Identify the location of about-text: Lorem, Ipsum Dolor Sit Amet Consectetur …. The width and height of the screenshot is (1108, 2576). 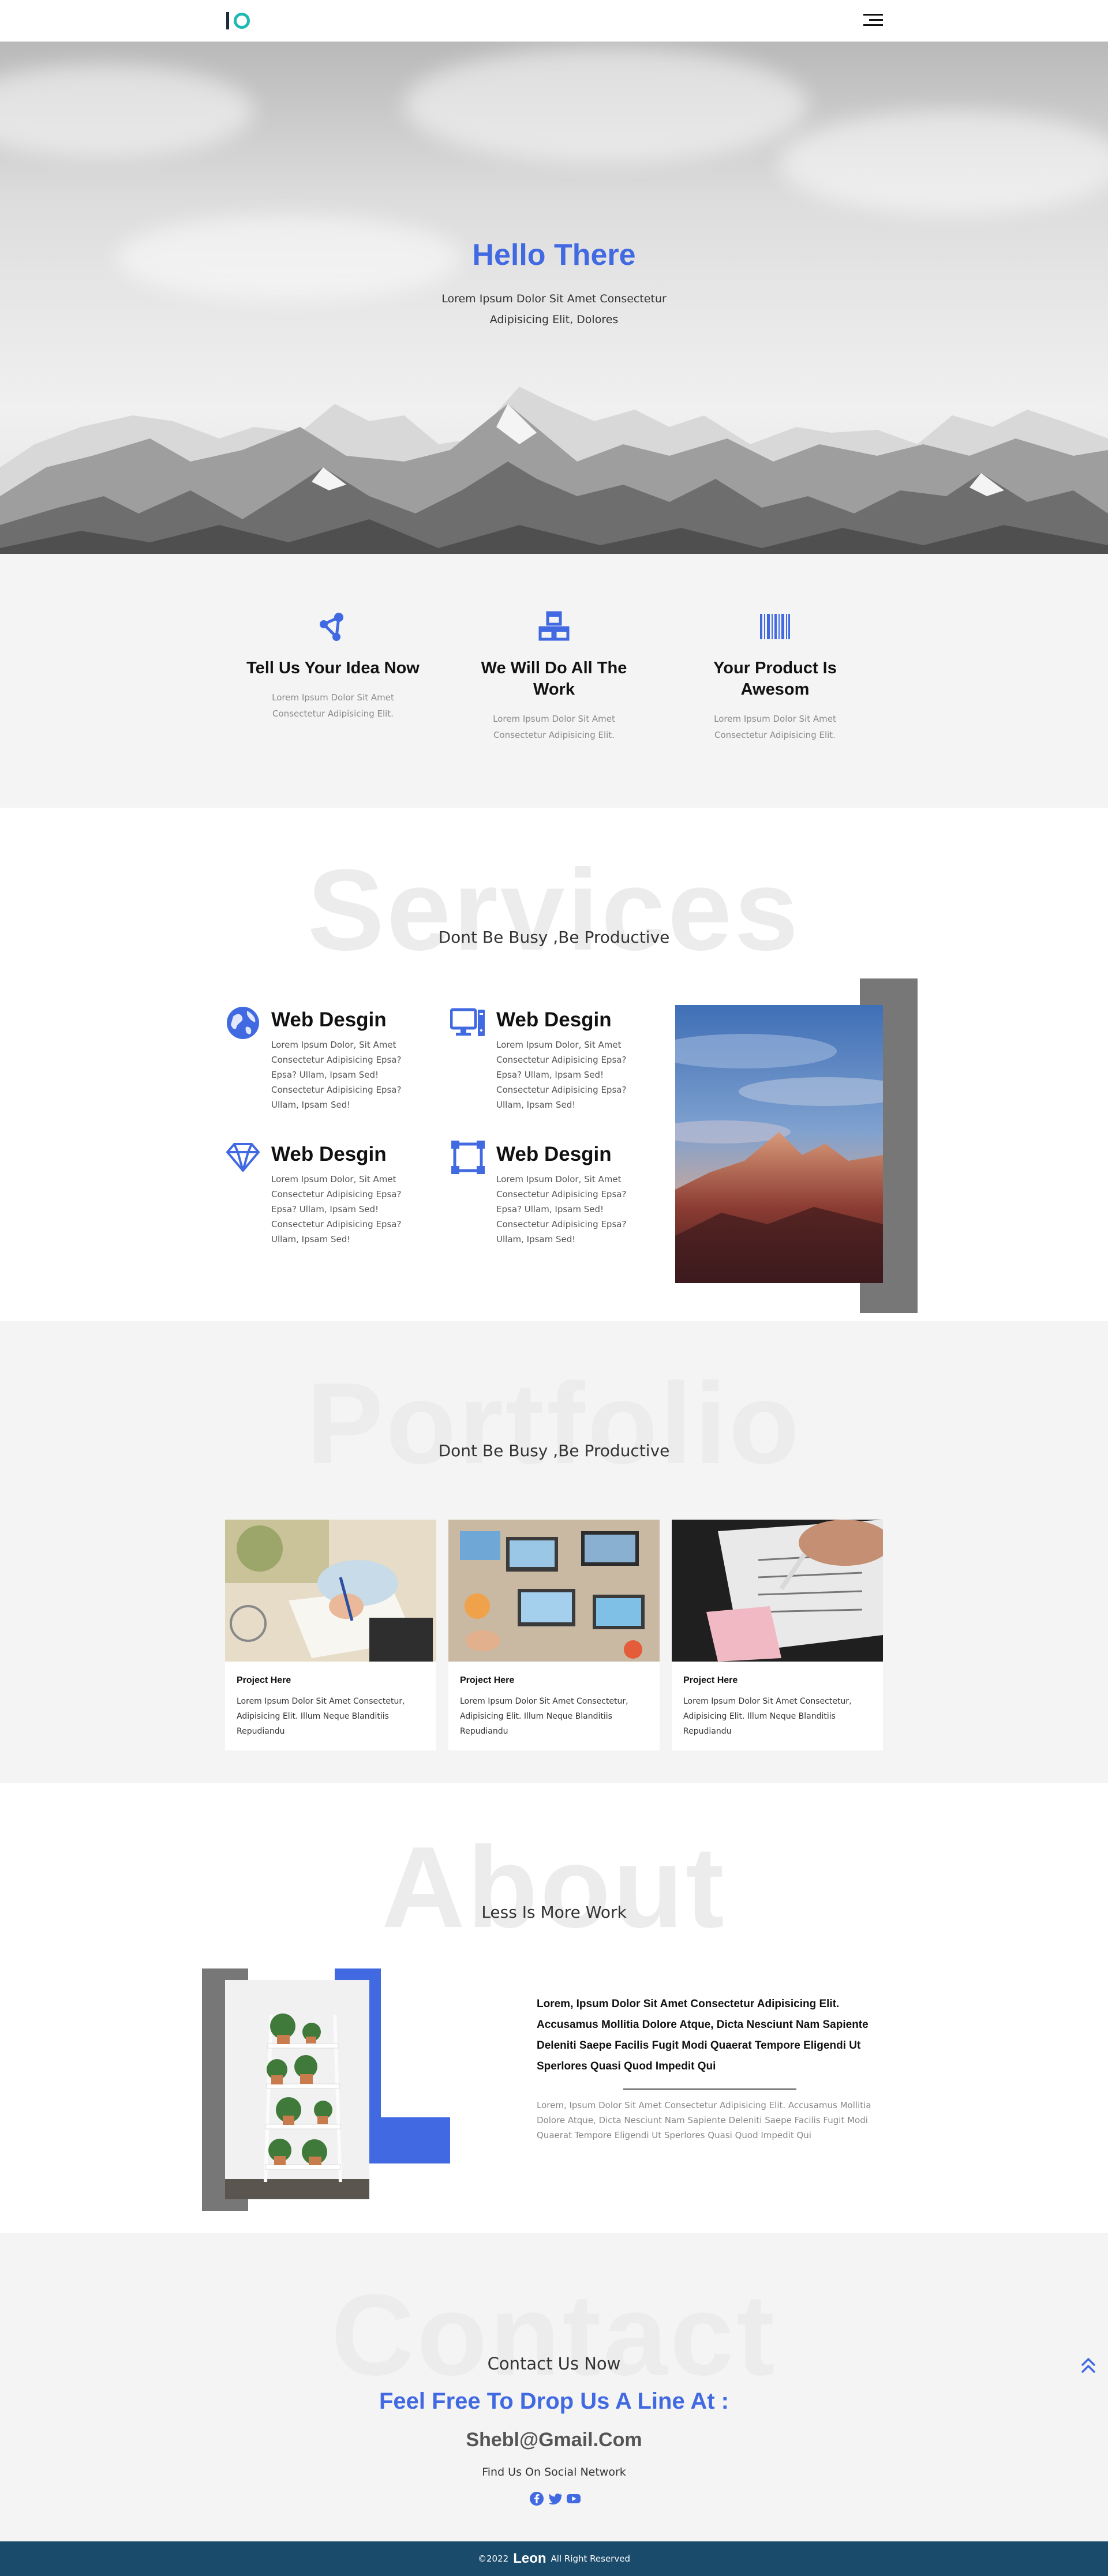
(704, 2120).